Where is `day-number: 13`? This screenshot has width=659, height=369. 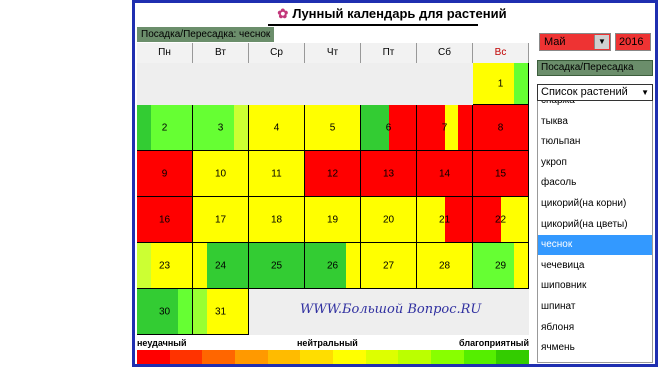 day-number: 13 is located at coordinates (388, 173).